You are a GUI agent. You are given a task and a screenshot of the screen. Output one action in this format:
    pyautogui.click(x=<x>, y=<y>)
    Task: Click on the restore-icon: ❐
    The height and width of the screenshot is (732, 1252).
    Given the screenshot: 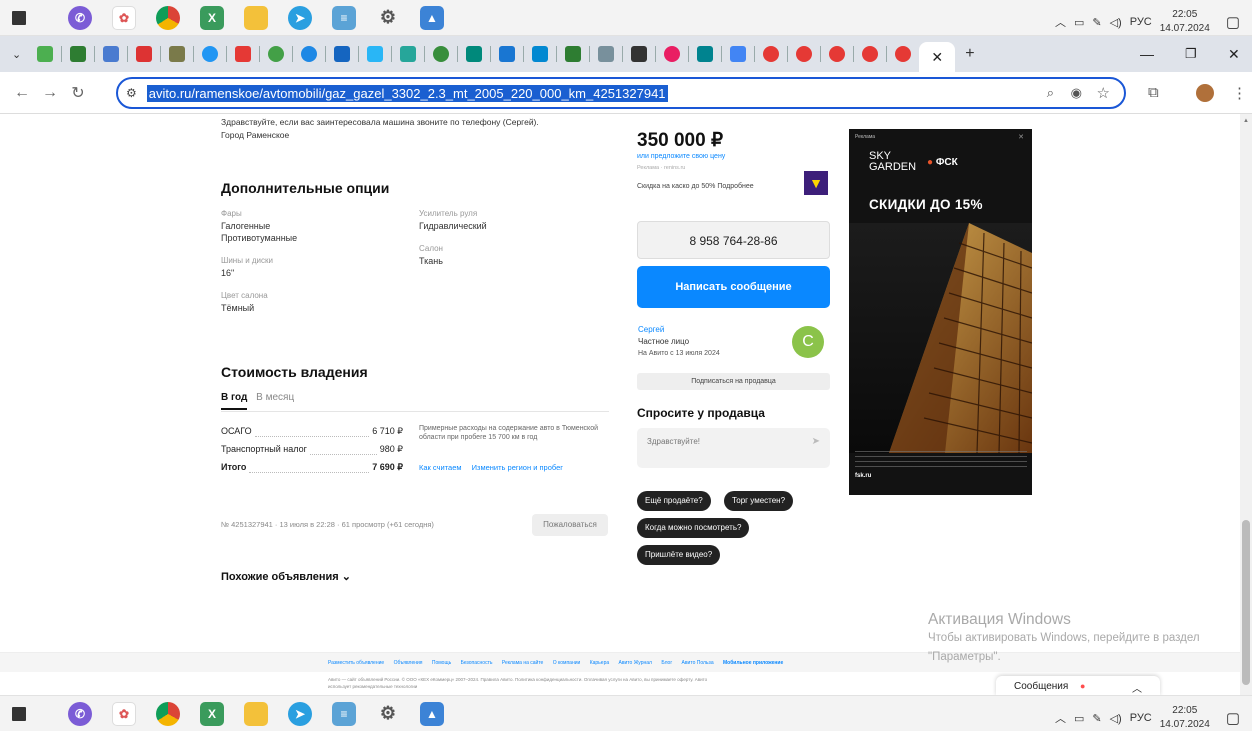 What is the action you would take?
    pyautogui.click(x=1191, y=54)
    